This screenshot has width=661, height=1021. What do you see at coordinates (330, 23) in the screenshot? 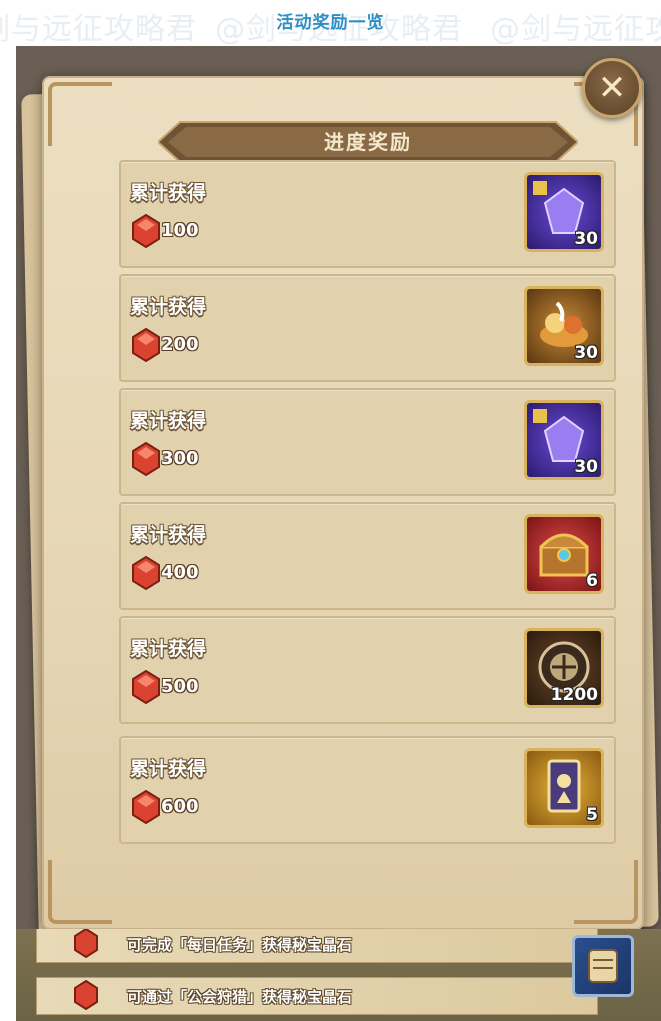
I see `page-title: 活动奖励一览` at bounding box center [330, 23].